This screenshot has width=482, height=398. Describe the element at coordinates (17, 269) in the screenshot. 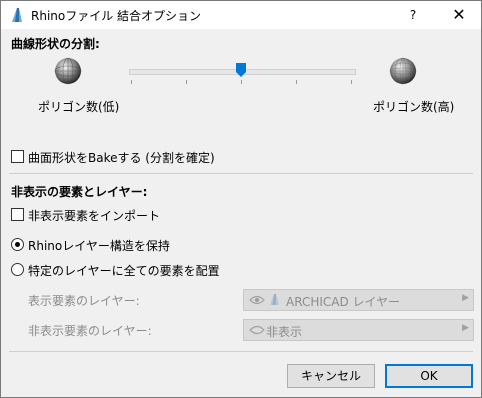

I see `place-on-layer-radio` at that location.